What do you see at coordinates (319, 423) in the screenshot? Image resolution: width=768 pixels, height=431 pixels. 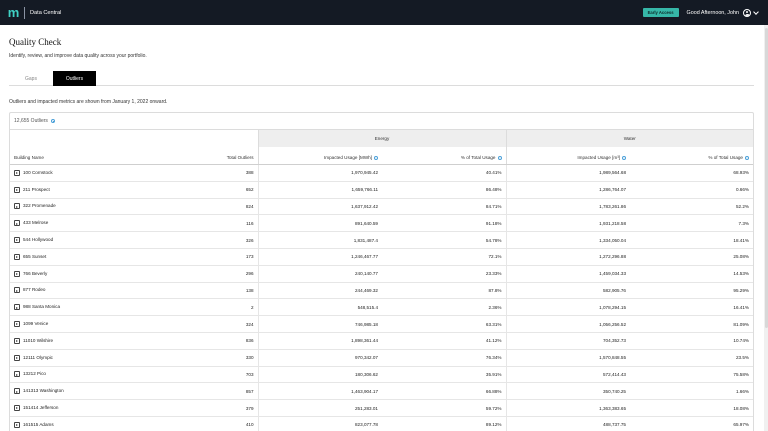 I see `energy-impacted-cell: 823,077.78` at bounding box center [319, 423].